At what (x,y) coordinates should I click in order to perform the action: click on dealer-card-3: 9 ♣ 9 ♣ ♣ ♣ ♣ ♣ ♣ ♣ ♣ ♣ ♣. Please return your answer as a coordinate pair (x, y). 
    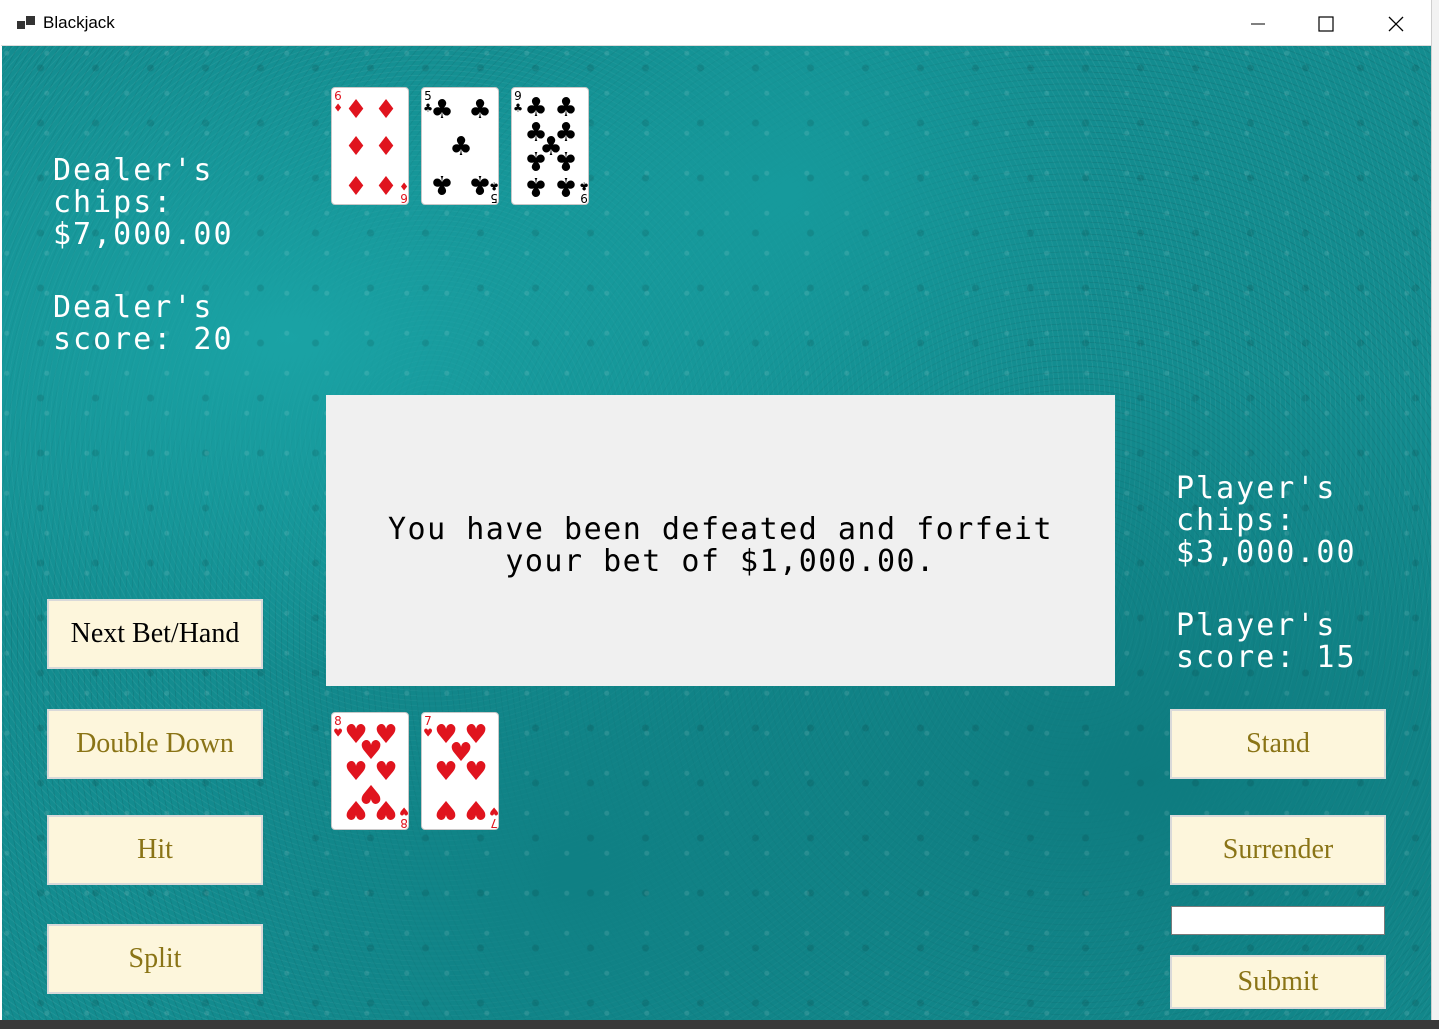
    Looking at the image, I should click on (550, 146).